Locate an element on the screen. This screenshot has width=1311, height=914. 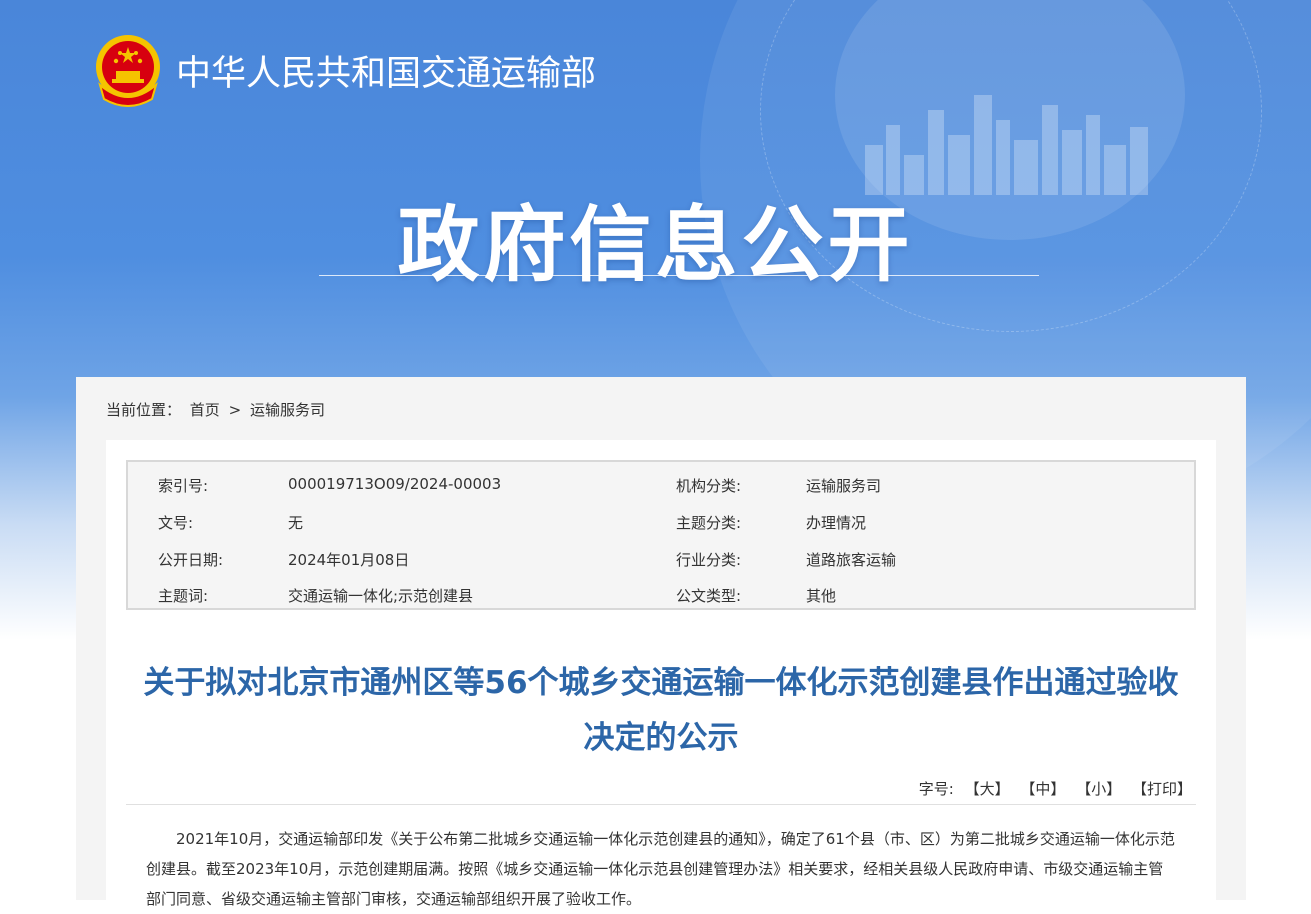
banner-divider is located at coordinates (679, 275).